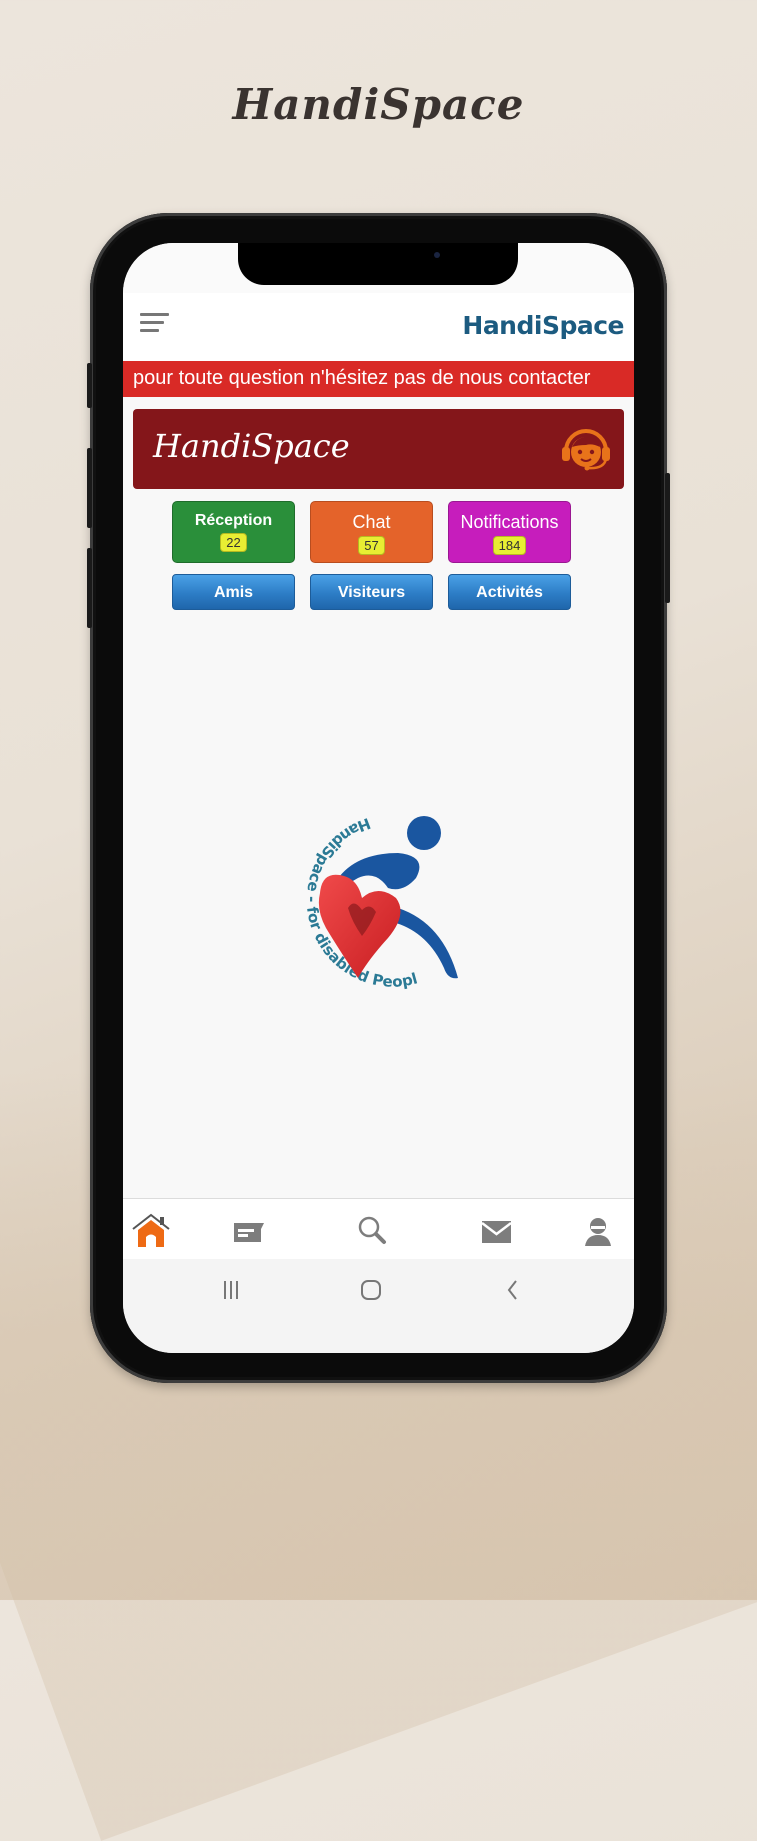 The height and width of the screenshot is (1841, 757). What do you see at coordinates (371, 1290) in the screenshot?
I see `home-button-icon` at bounding box center [371, 1290].